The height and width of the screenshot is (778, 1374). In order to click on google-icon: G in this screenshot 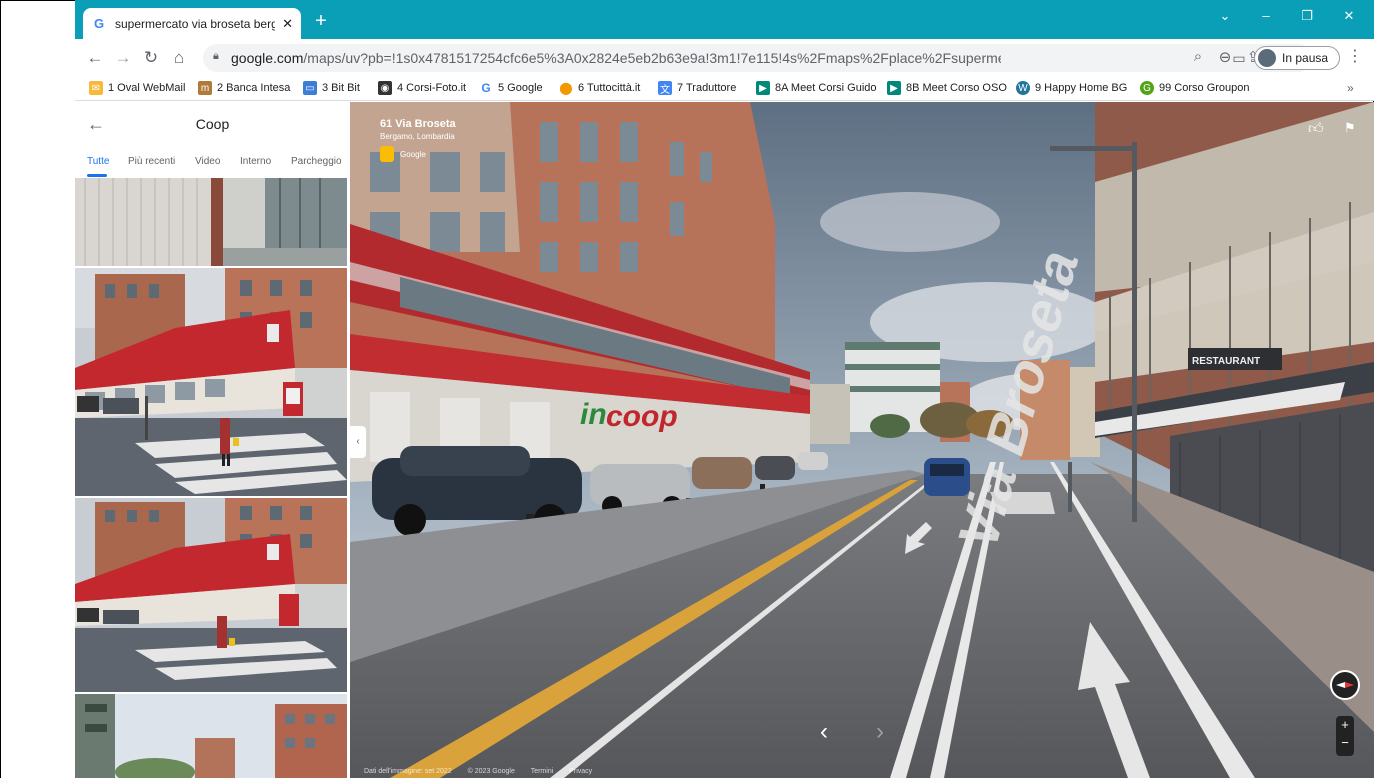, I will do `click(486, 88)`.